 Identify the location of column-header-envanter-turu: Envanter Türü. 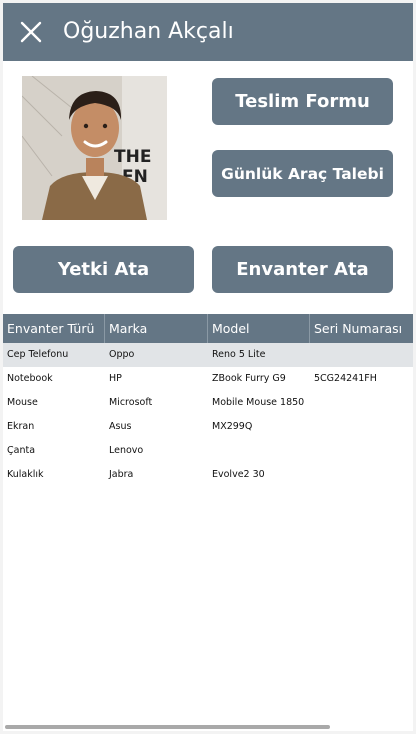
(54, 328).